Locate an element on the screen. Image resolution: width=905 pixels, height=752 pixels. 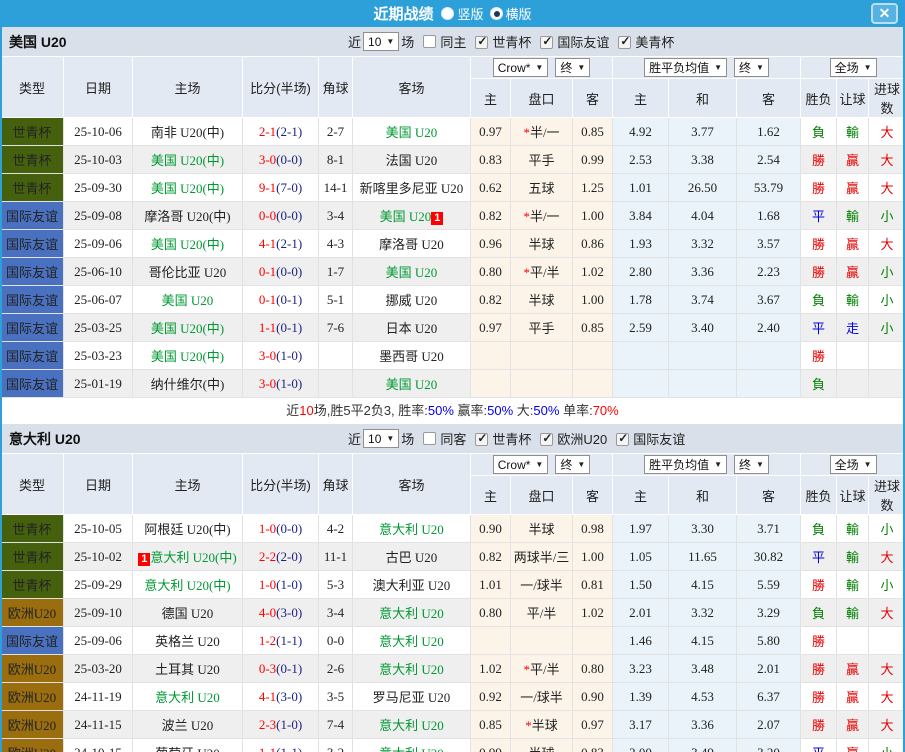
avg-away: 2.01 is located at coordinates (768, 668).